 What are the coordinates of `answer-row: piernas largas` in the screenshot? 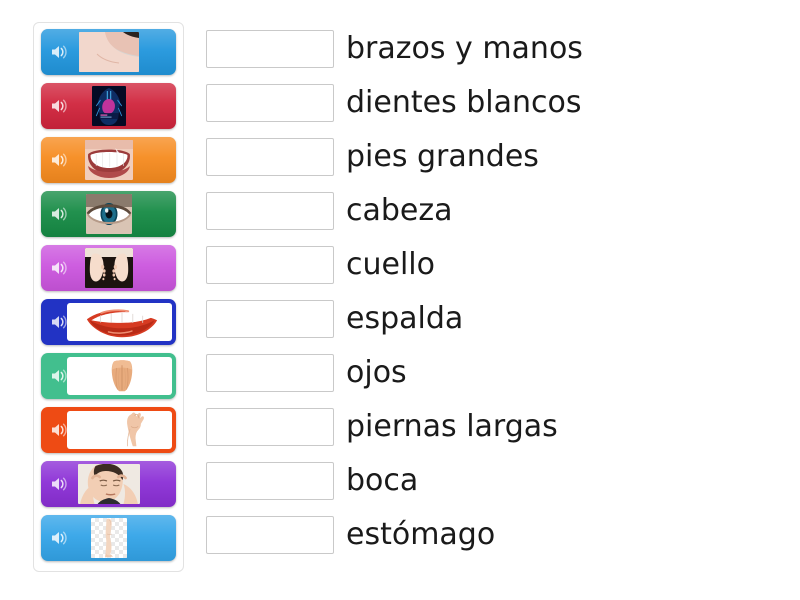 It's located at (486, 427).